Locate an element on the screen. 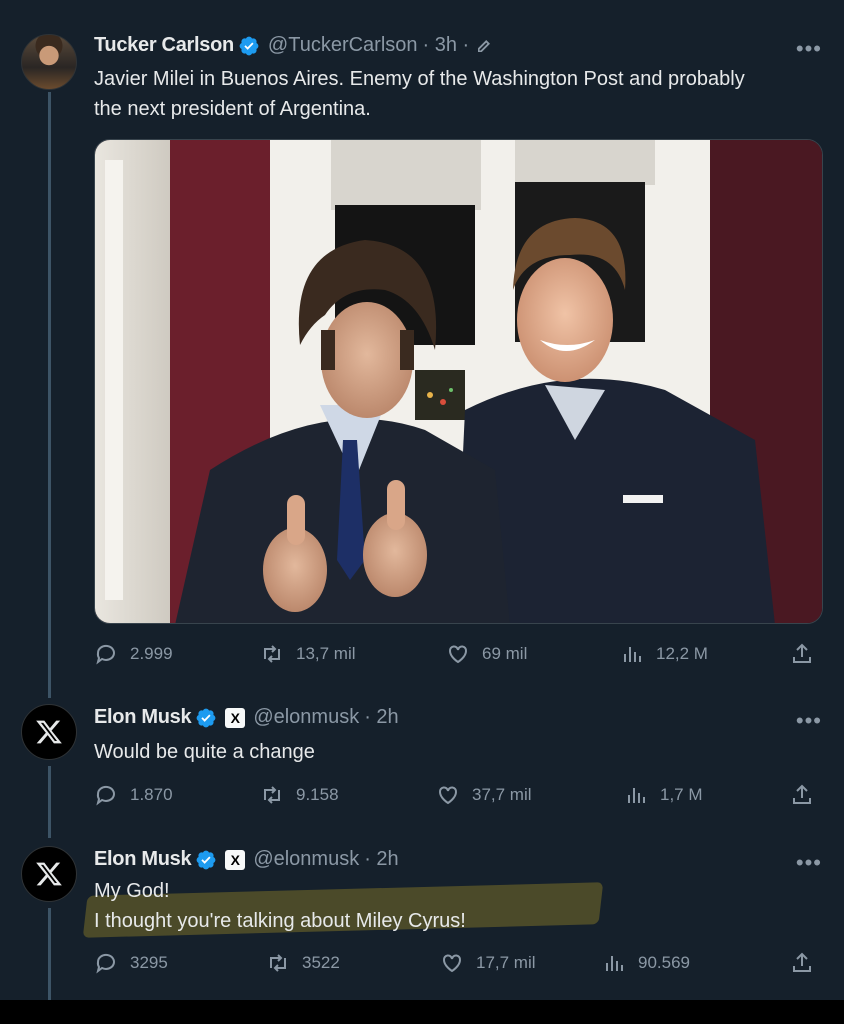 The height and width of the screenshot is (1024, 844). tweet-actions: 3295 3522 17,7 mil 90.569 is located at coordinates (455, 966).